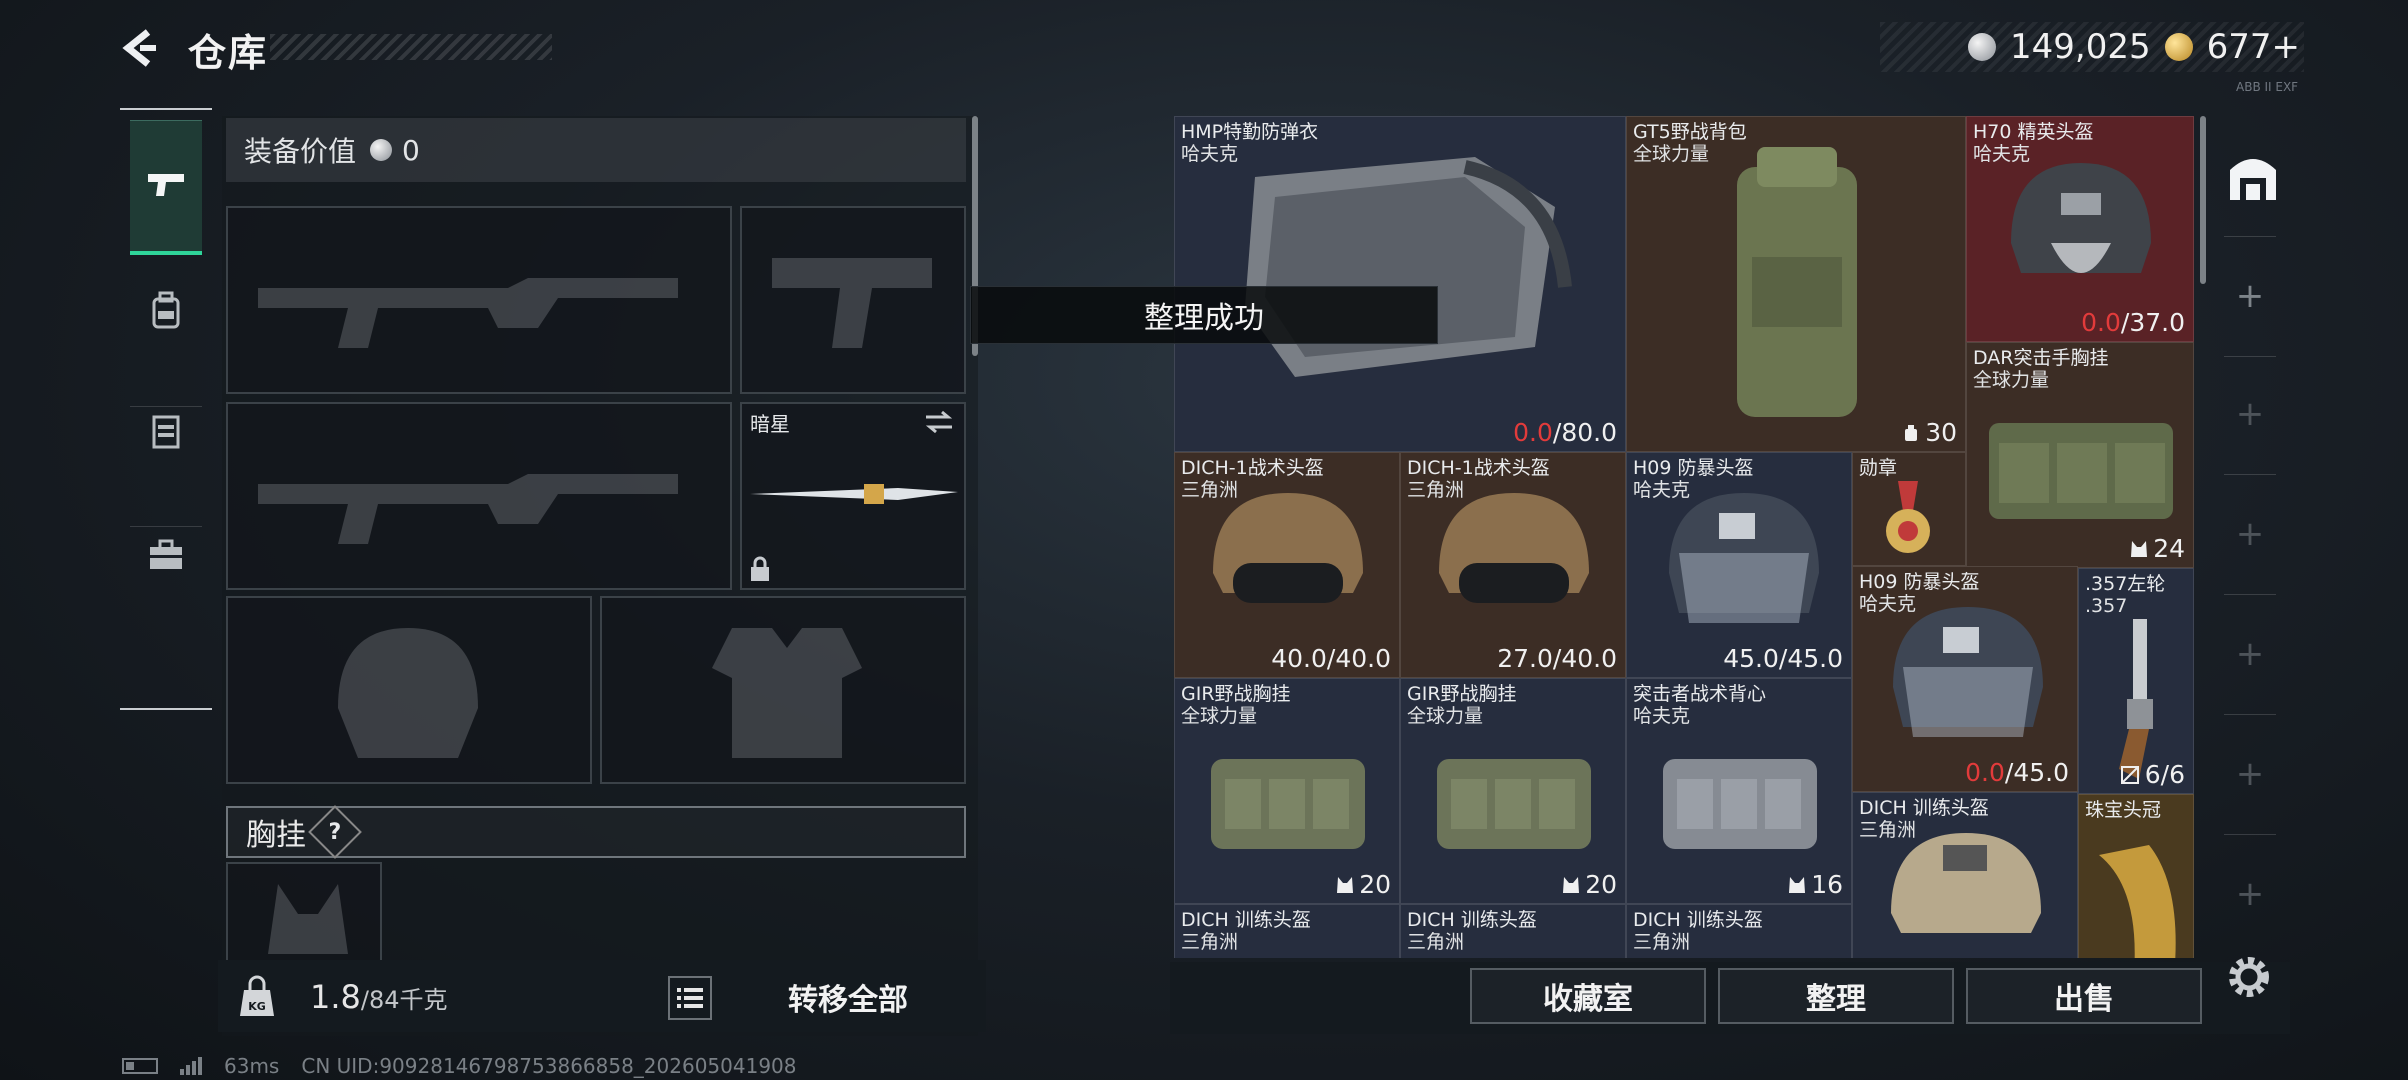 The image size is (2408, 1080). What do you see at coordinates (1878, 468) in the screenshot?
I see `item-name: 勋章` at bounding box center [1878, 468].